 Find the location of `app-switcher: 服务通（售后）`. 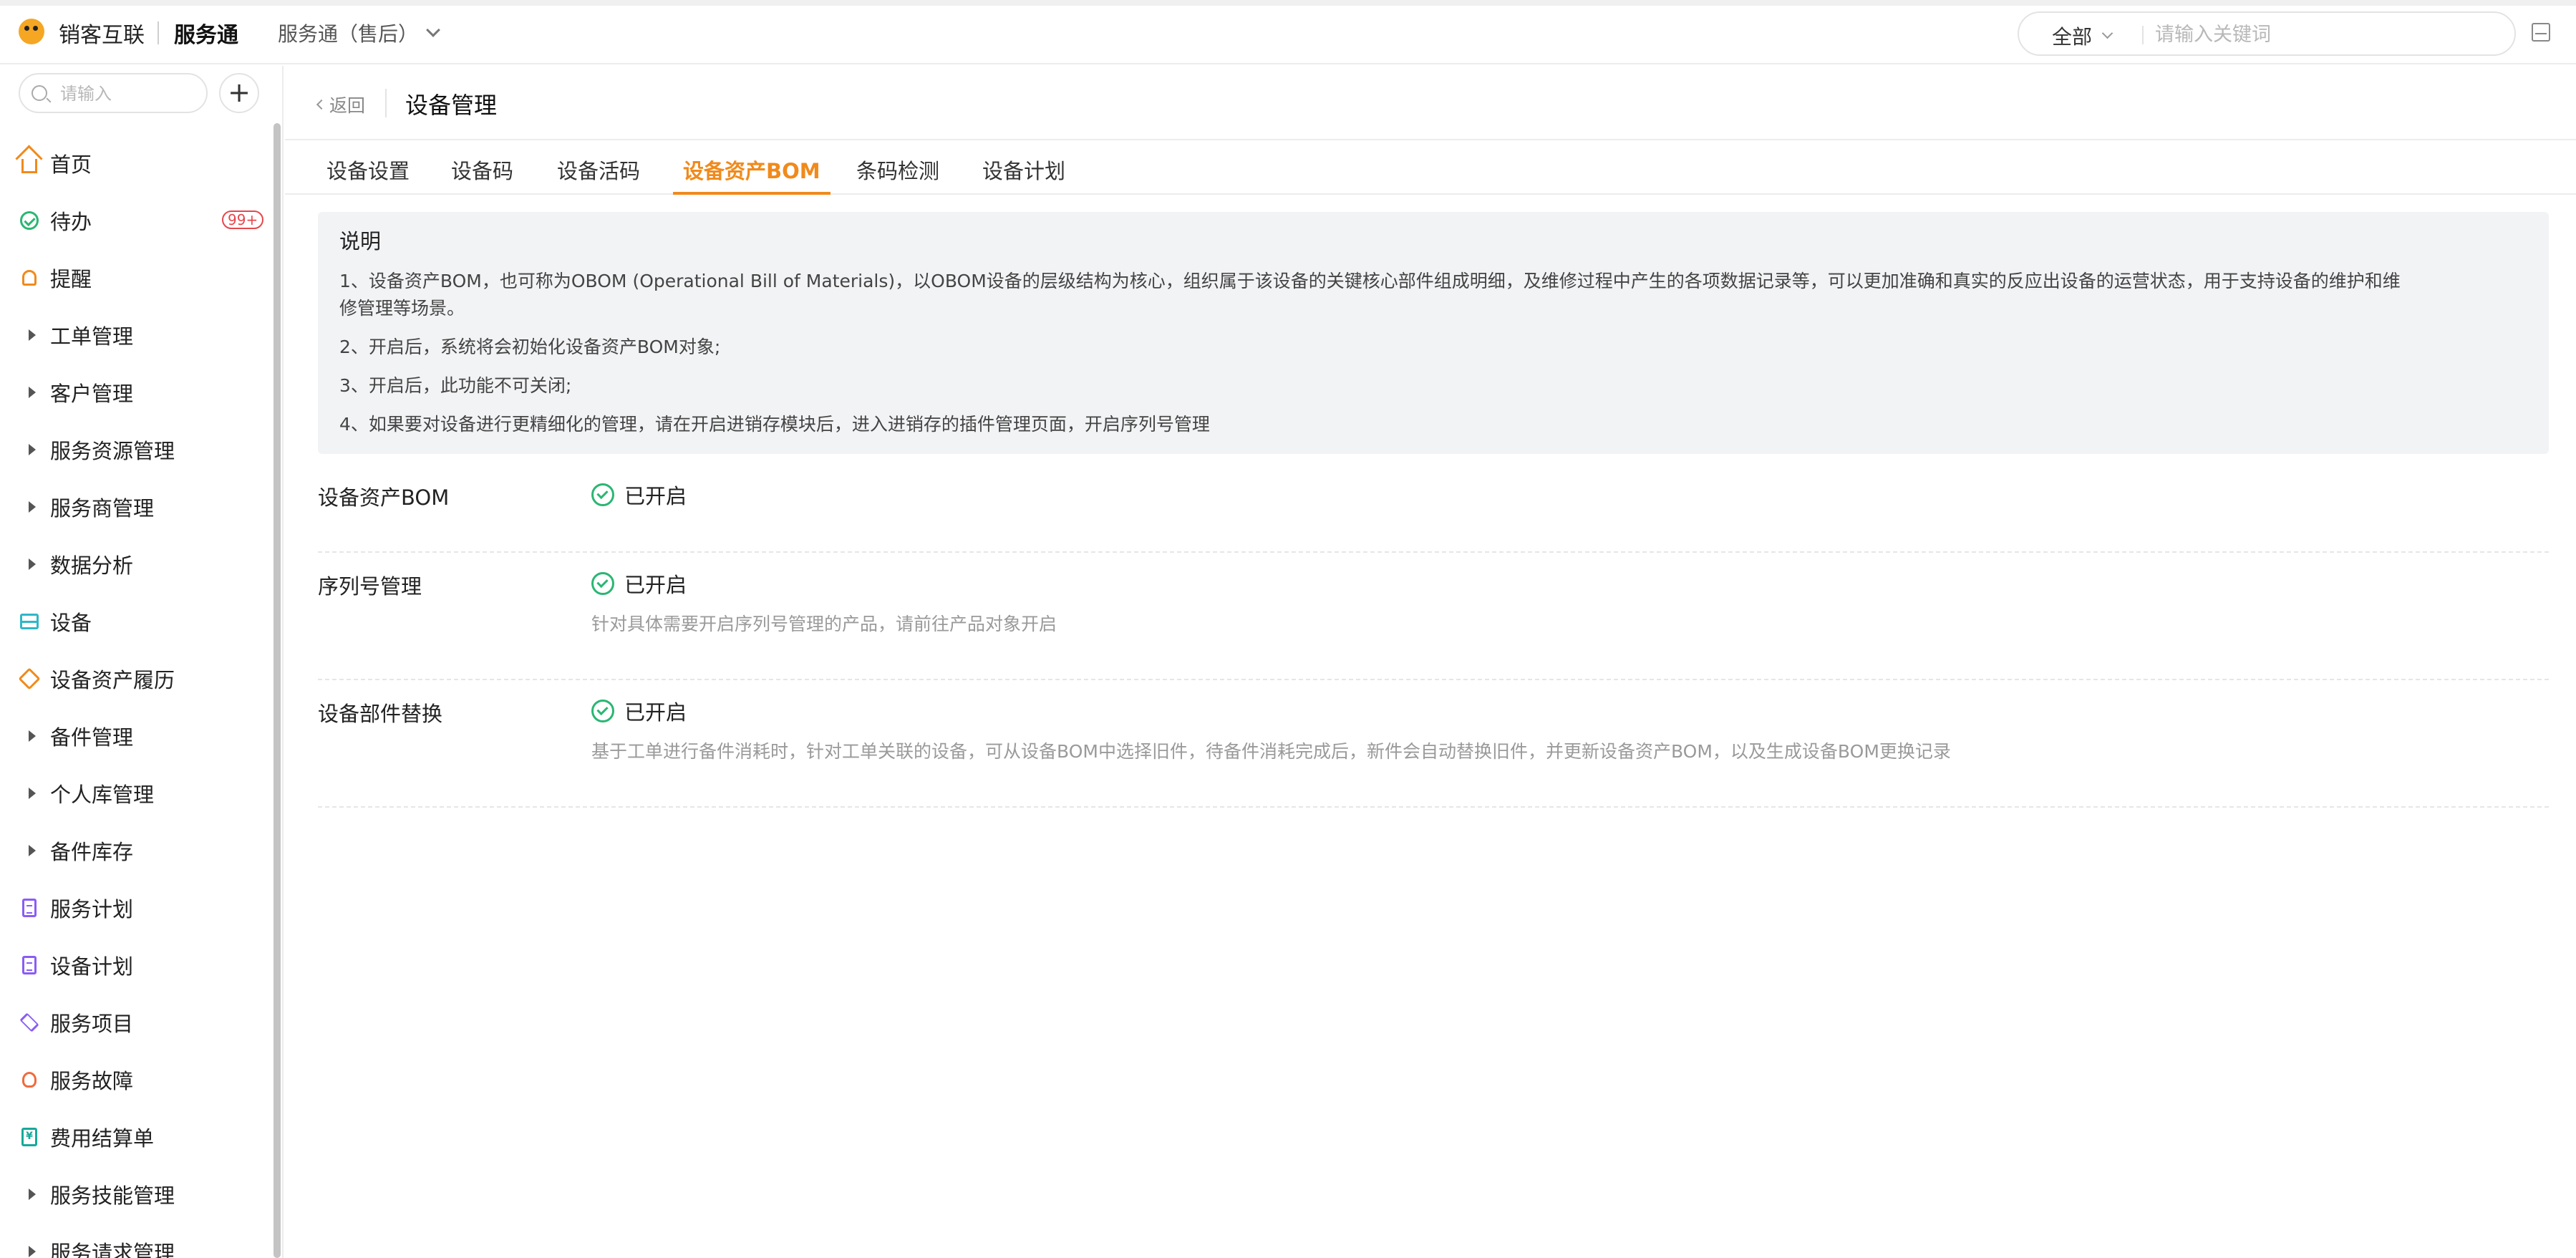

app-switcher: 服务通（售后） is located at coordinates (359, 33).